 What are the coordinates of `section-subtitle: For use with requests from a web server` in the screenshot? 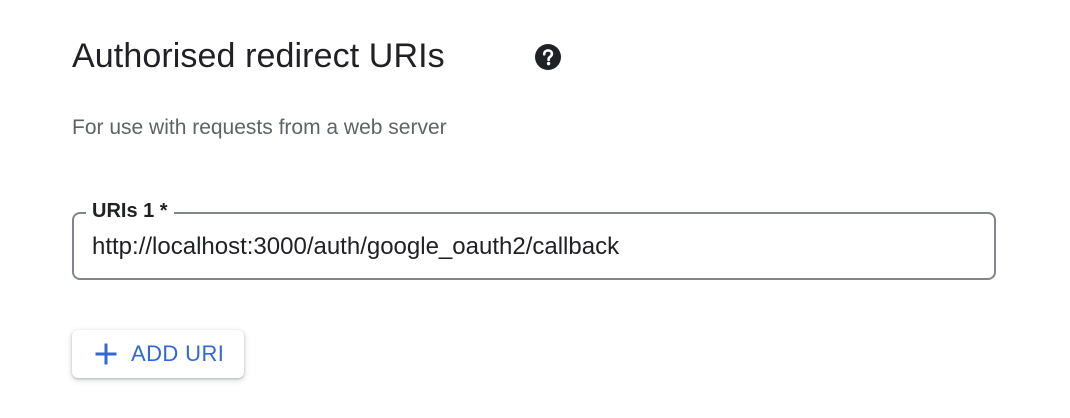 It's located at (259, 127).